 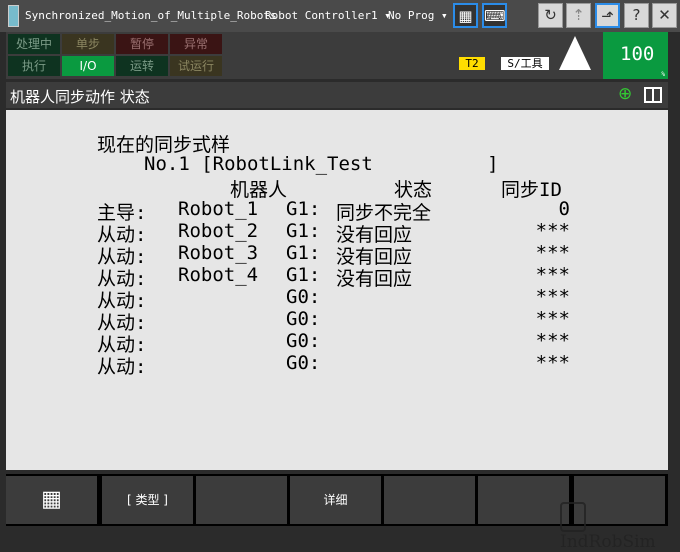 What do you see at coordinates (636, 15) in the screenshot?
I see `help-icon: ?` at bounding box center [636, 15].